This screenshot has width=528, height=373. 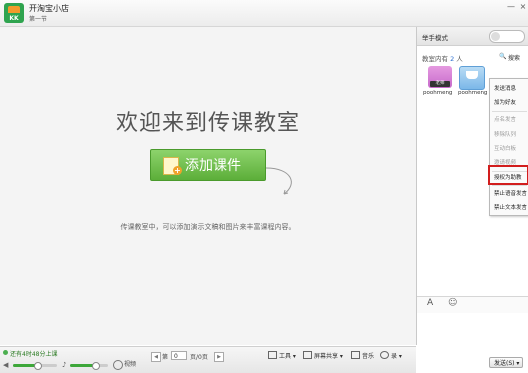 What do you see at coordinates (272, 355) in the screenshot?
I see `tools-icon` at bounding box center [272, 355].